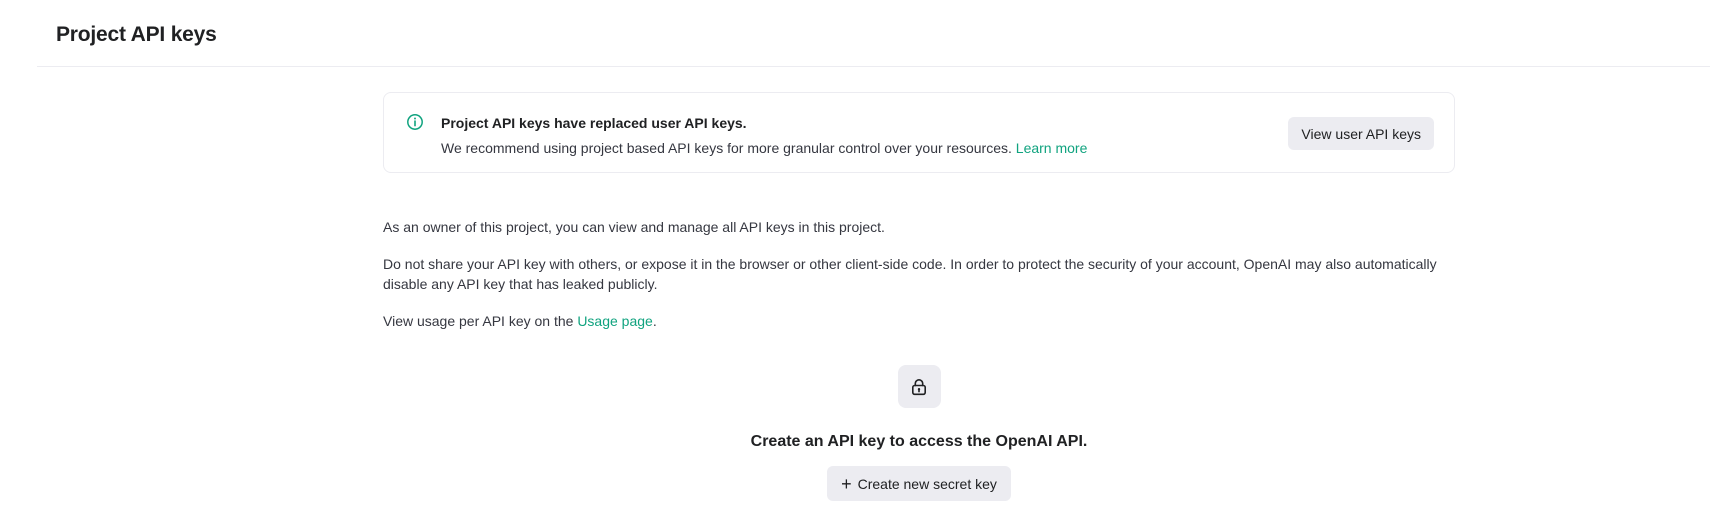 This screenshot has height=532, width=1710. Describe the element at coordinates (846, 483) in the screenshot. I see `plus-icon: +` at that location.